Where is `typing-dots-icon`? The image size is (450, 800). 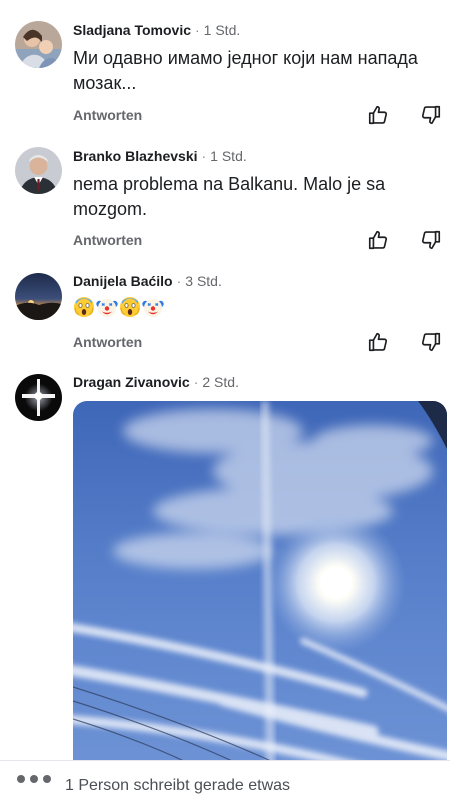
typing-dots-icon is located at coordinates (35, 780).